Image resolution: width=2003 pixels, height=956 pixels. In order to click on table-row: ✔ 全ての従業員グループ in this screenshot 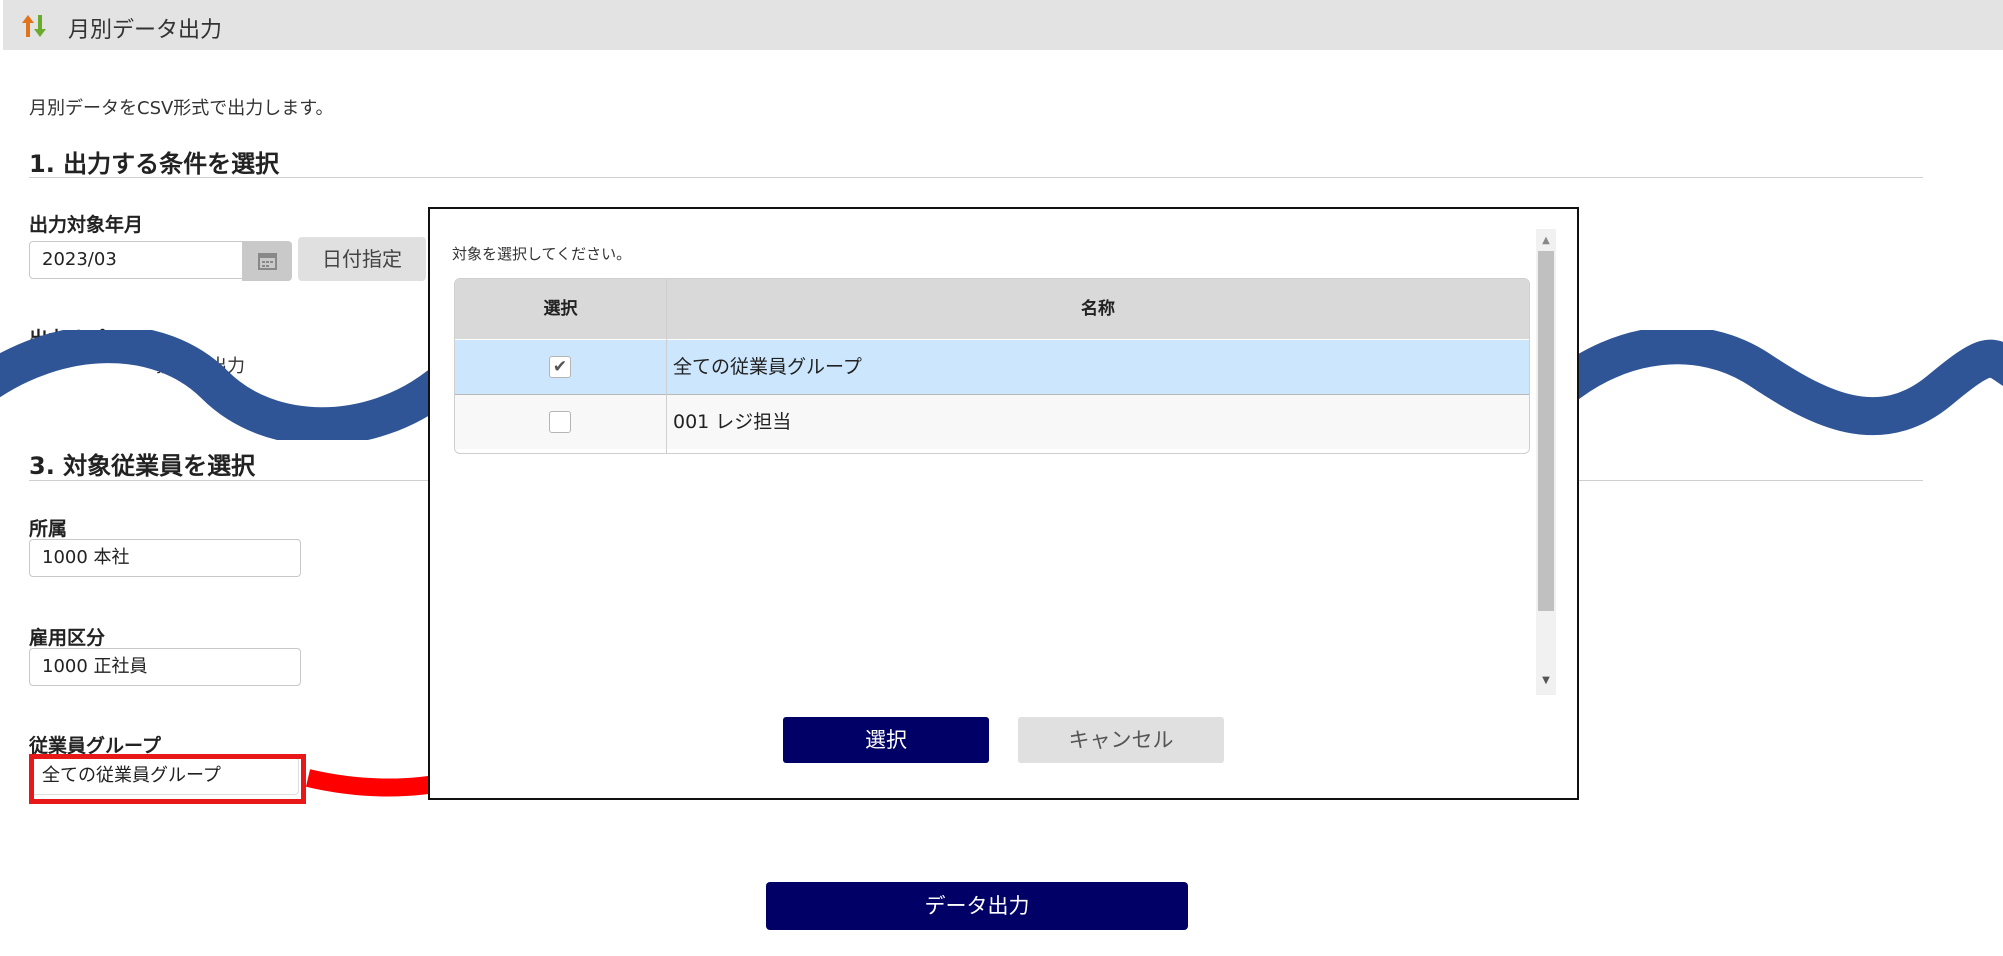, I will do `click(992, 367)`.